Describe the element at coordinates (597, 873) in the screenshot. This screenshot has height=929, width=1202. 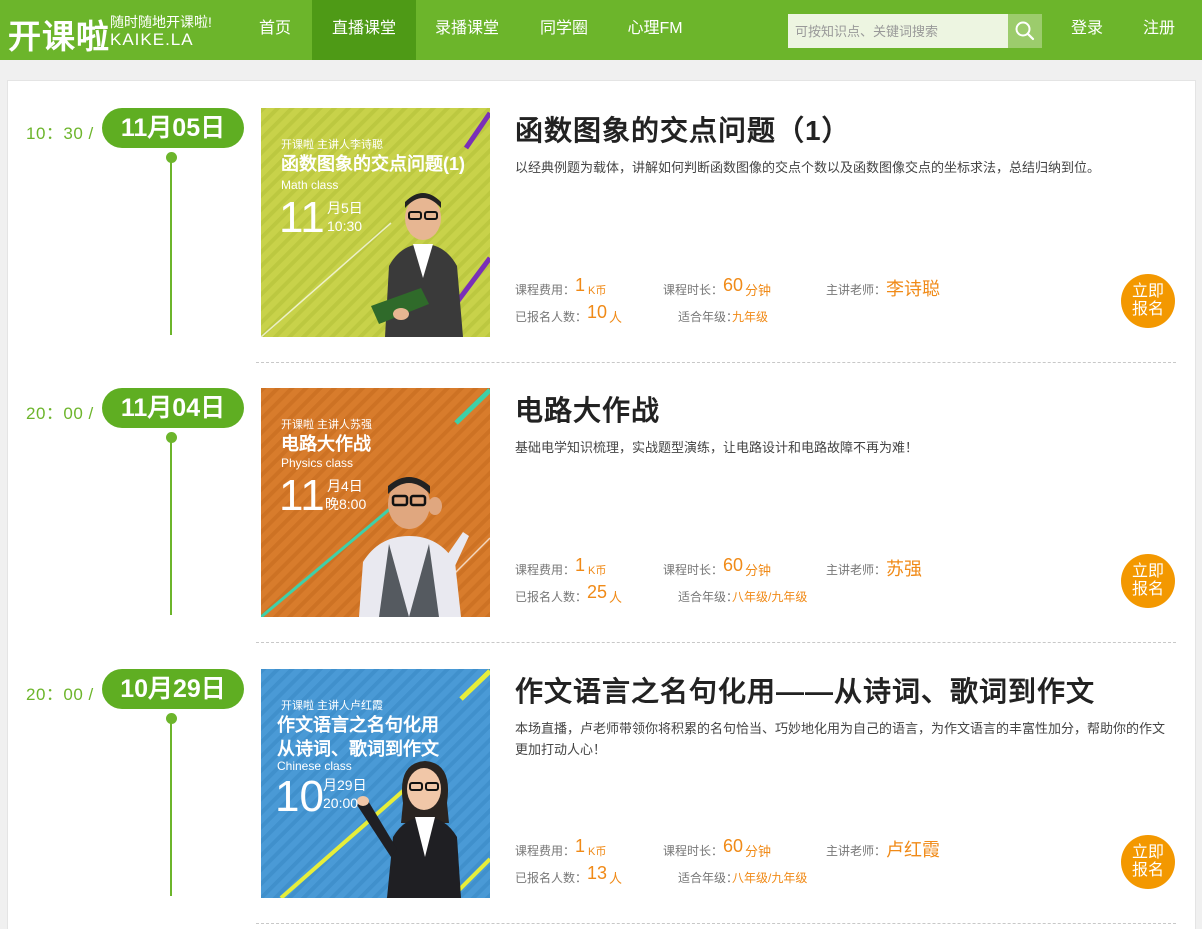
I see `enrolled-value: 13` at that location.